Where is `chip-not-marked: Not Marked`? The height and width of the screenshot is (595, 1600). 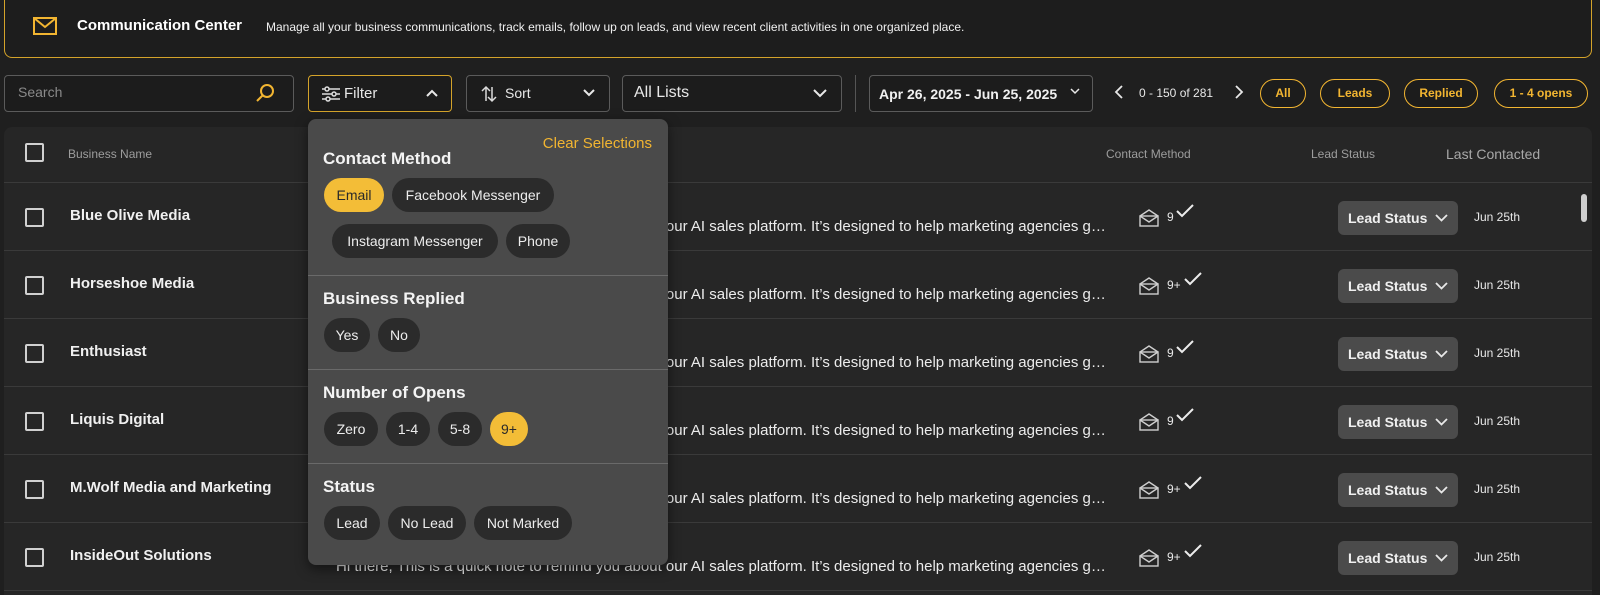
chip-not-marked: Not Marked is located at coordinates (523, 523).